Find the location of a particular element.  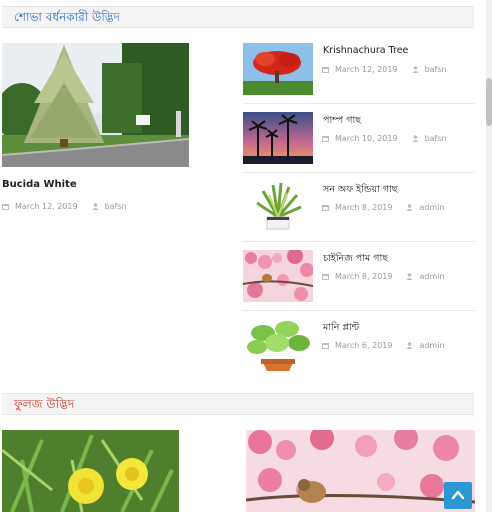

section-title: শোভা বর্ধনকারী উদ্ভিদ is located at coordinates (67, 17).